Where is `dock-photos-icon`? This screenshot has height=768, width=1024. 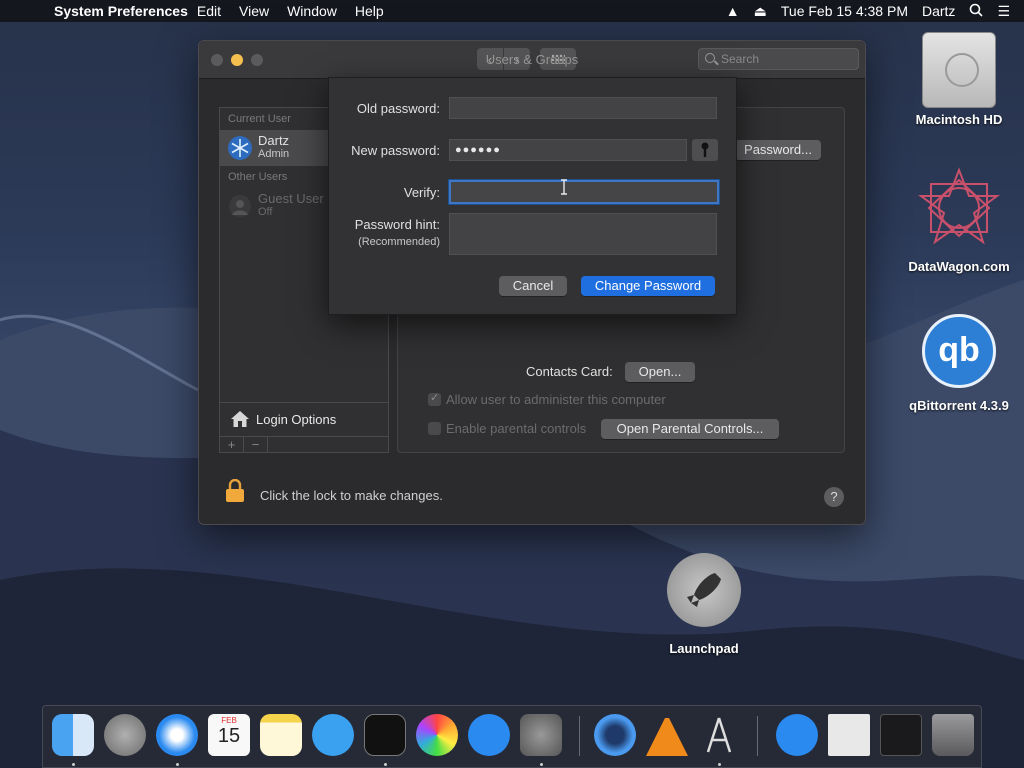 dock-photos-icon is located at coordinates (437, 735).